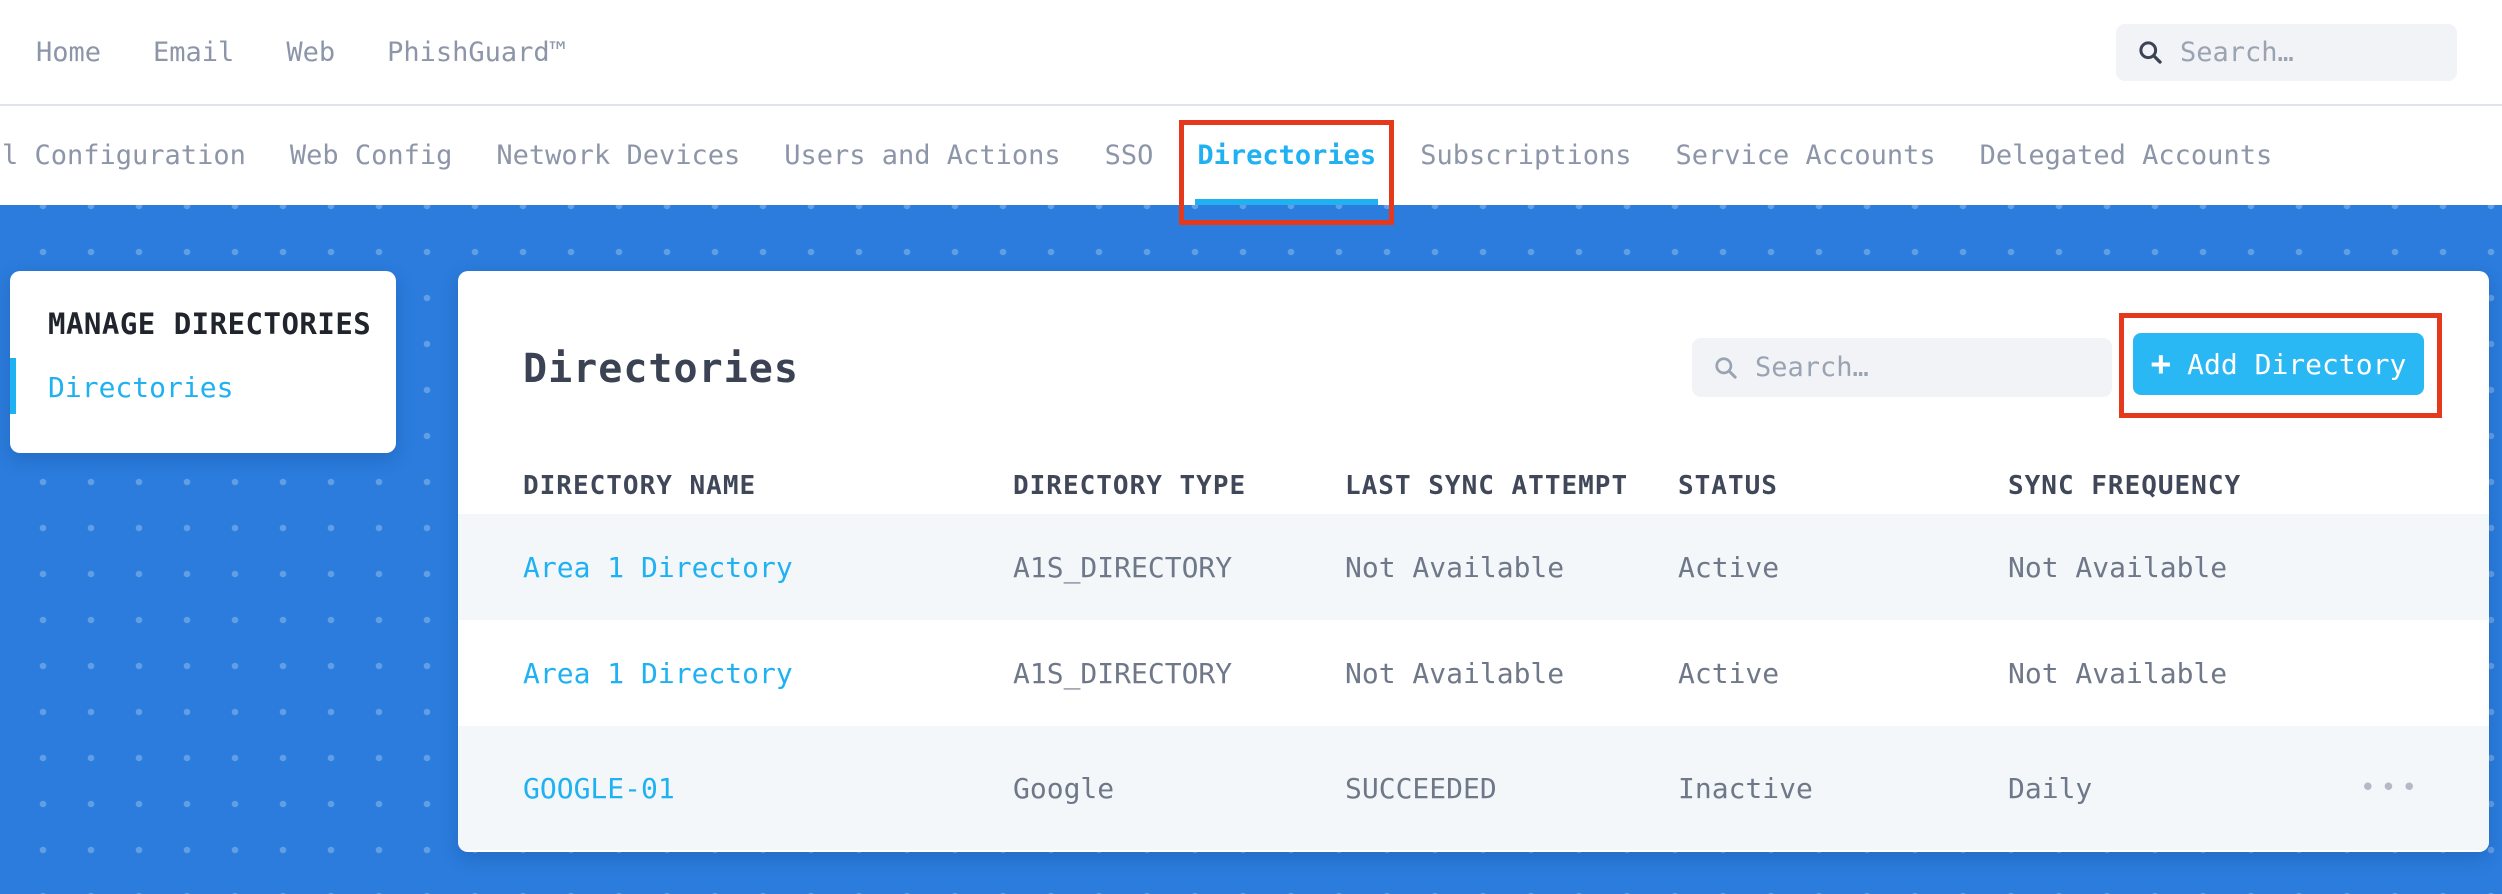  Describe the element at coordinates (141, 387) in the screenshot. I see `sidebar-item-label: Directories` at that location.